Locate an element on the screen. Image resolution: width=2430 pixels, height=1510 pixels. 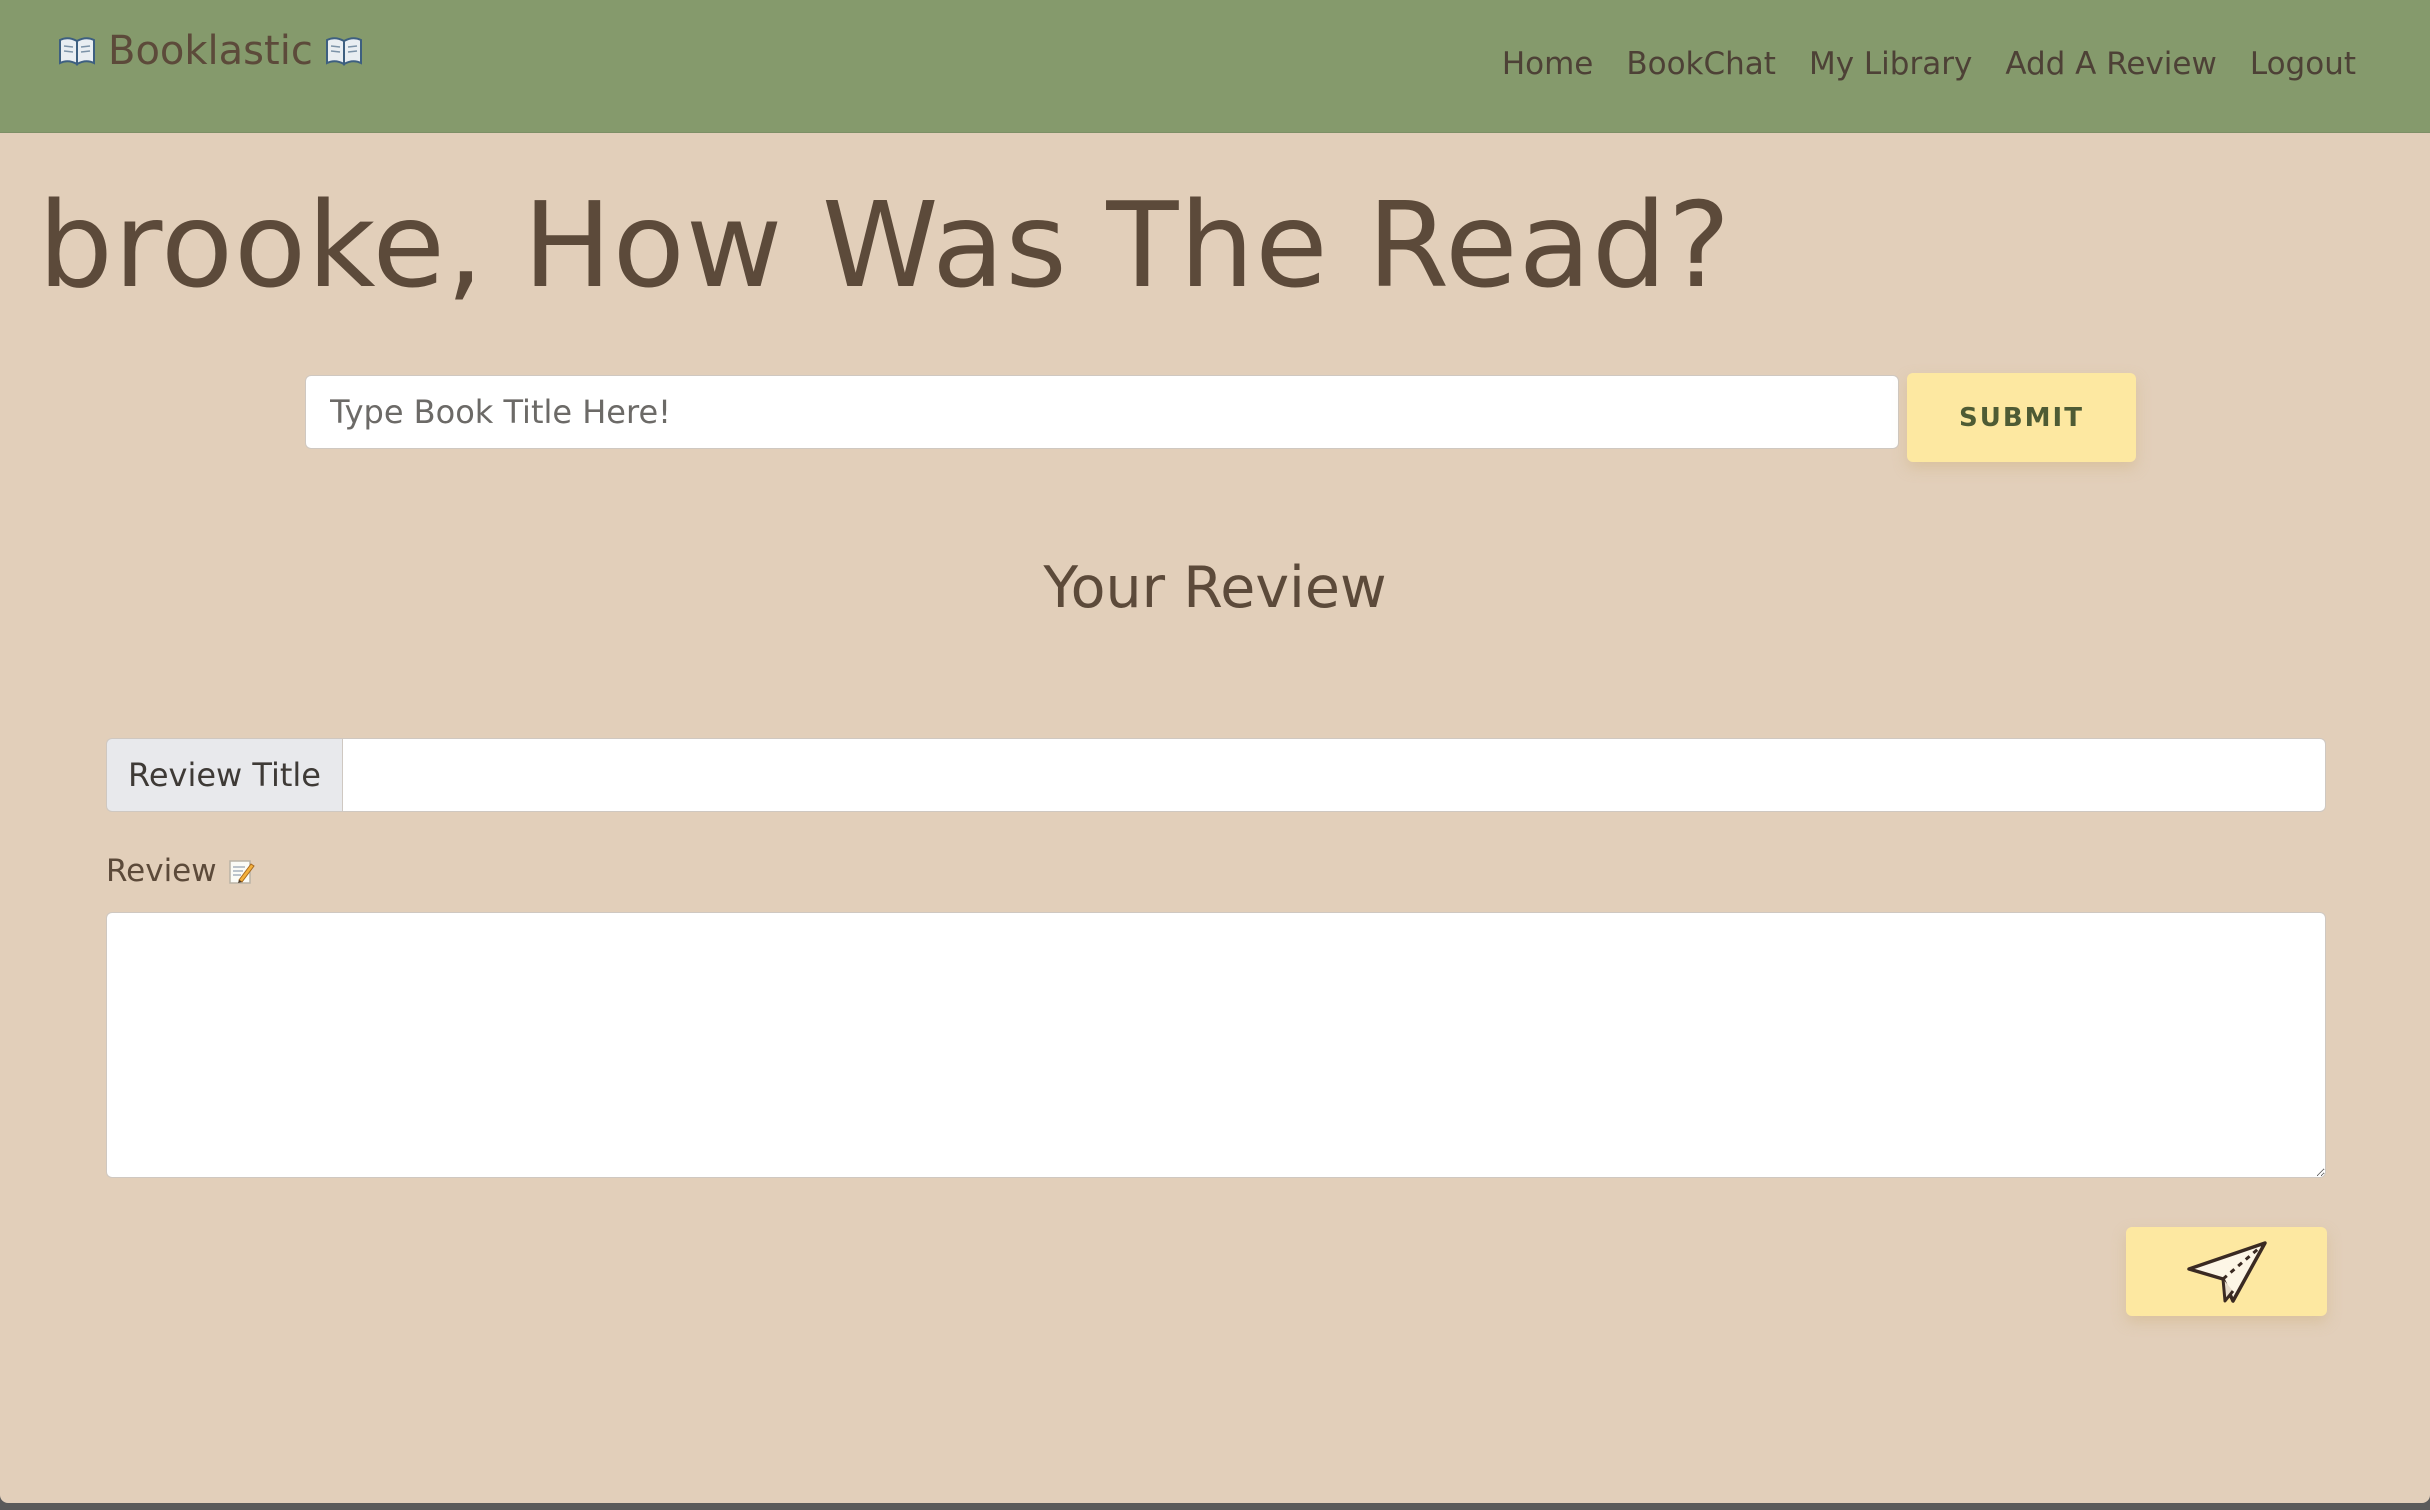
nav-link-bookchat: BookChat is located at coordinates (1701, 64).